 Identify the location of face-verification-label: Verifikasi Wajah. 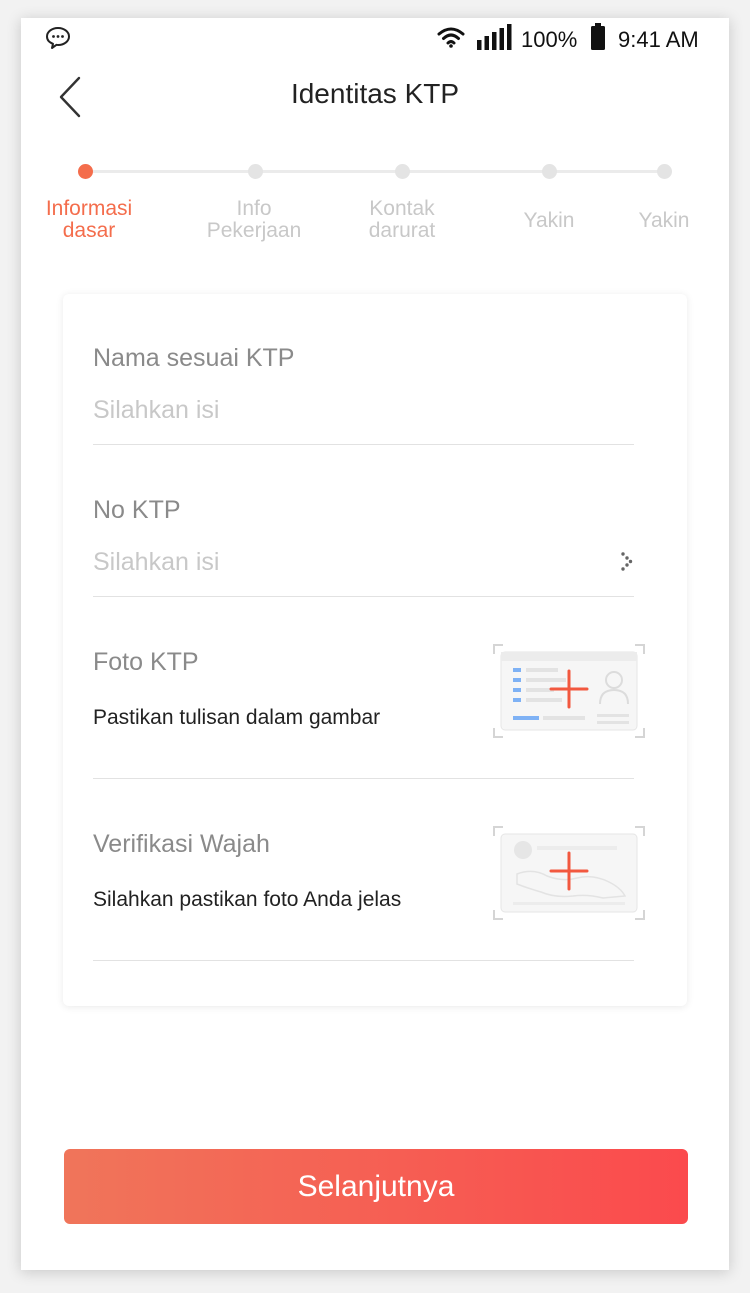
(181, 844).